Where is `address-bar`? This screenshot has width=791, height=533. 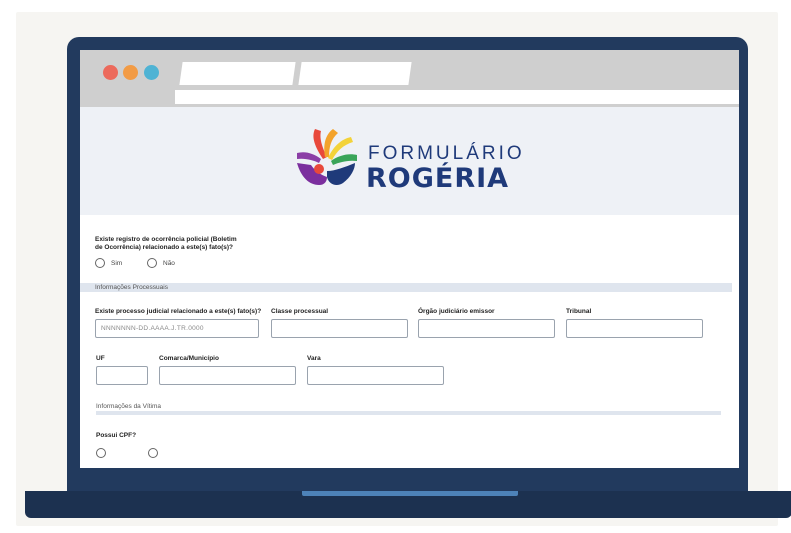
address-bar is located at coordinates (457, 97).